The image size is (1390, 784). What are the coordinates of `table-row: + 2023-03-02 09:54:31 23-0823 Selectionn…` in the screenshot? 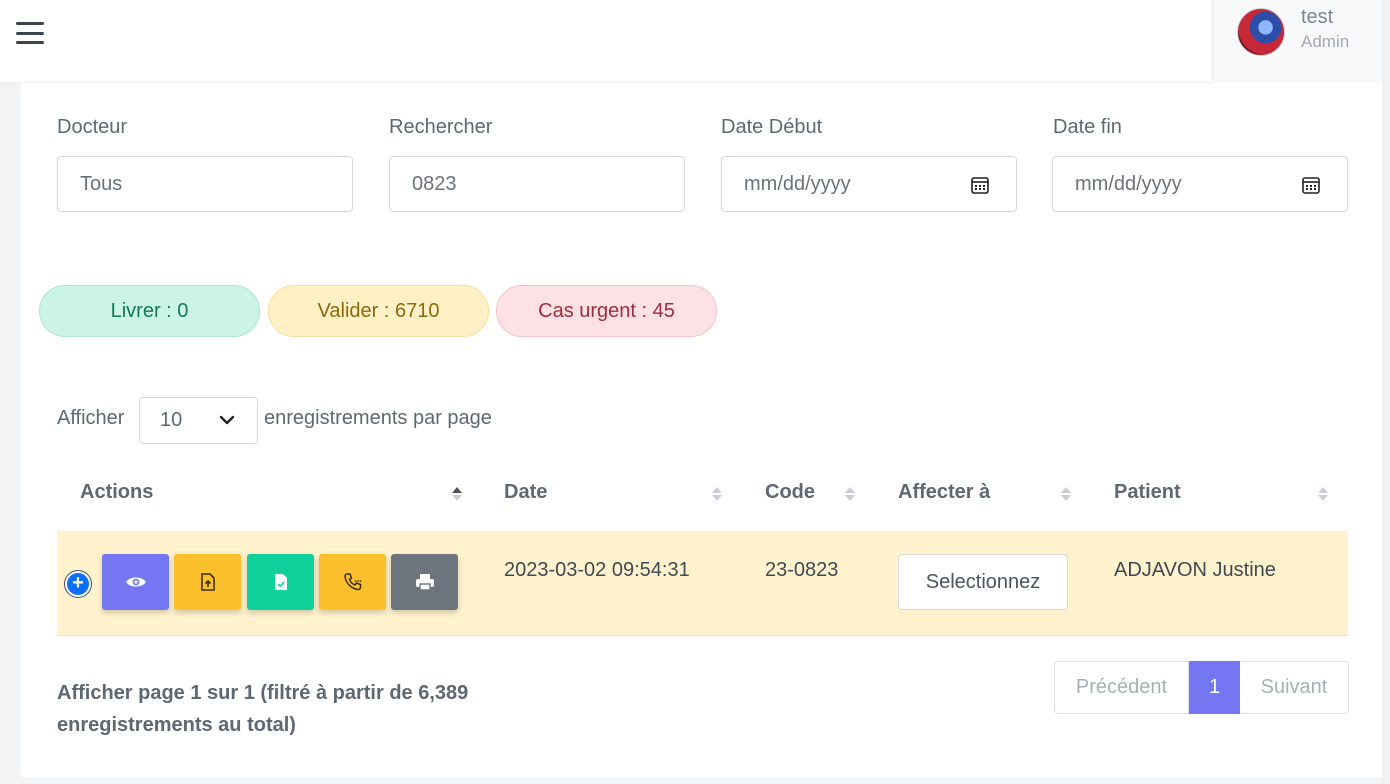 It's located at (702, 583).